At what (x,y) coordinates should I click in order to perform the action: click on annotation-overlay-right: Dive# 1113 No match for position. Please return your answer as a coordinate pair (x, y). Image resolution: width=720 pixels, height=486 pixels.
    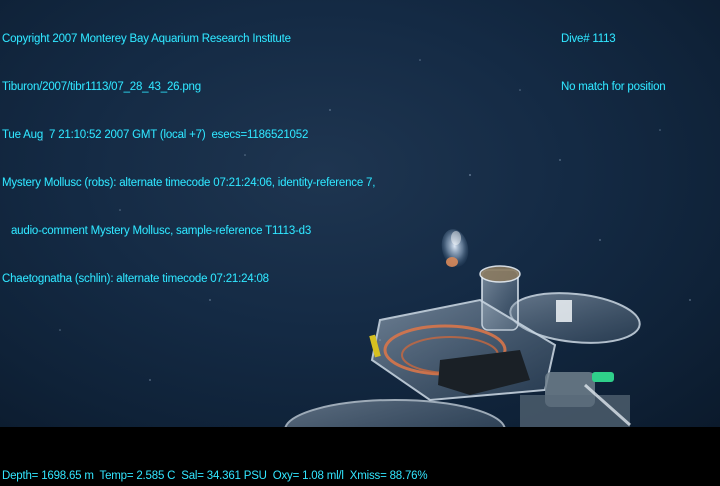
    Looking at the image, I should click on (613, 63).